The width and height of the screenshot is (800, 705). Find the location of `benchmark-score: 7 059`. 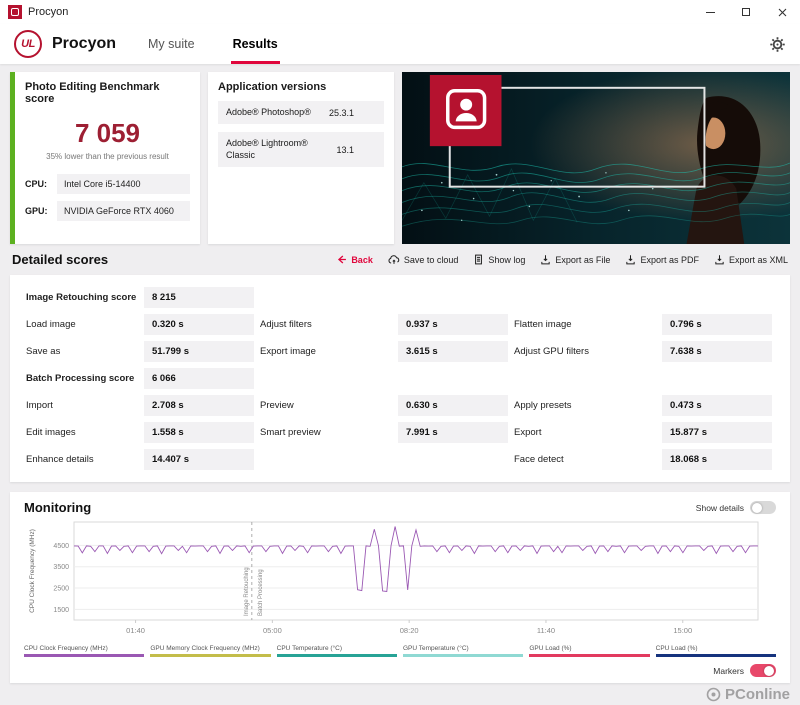

benchmark-score: 7 059 is located at coordinates (107, 133).